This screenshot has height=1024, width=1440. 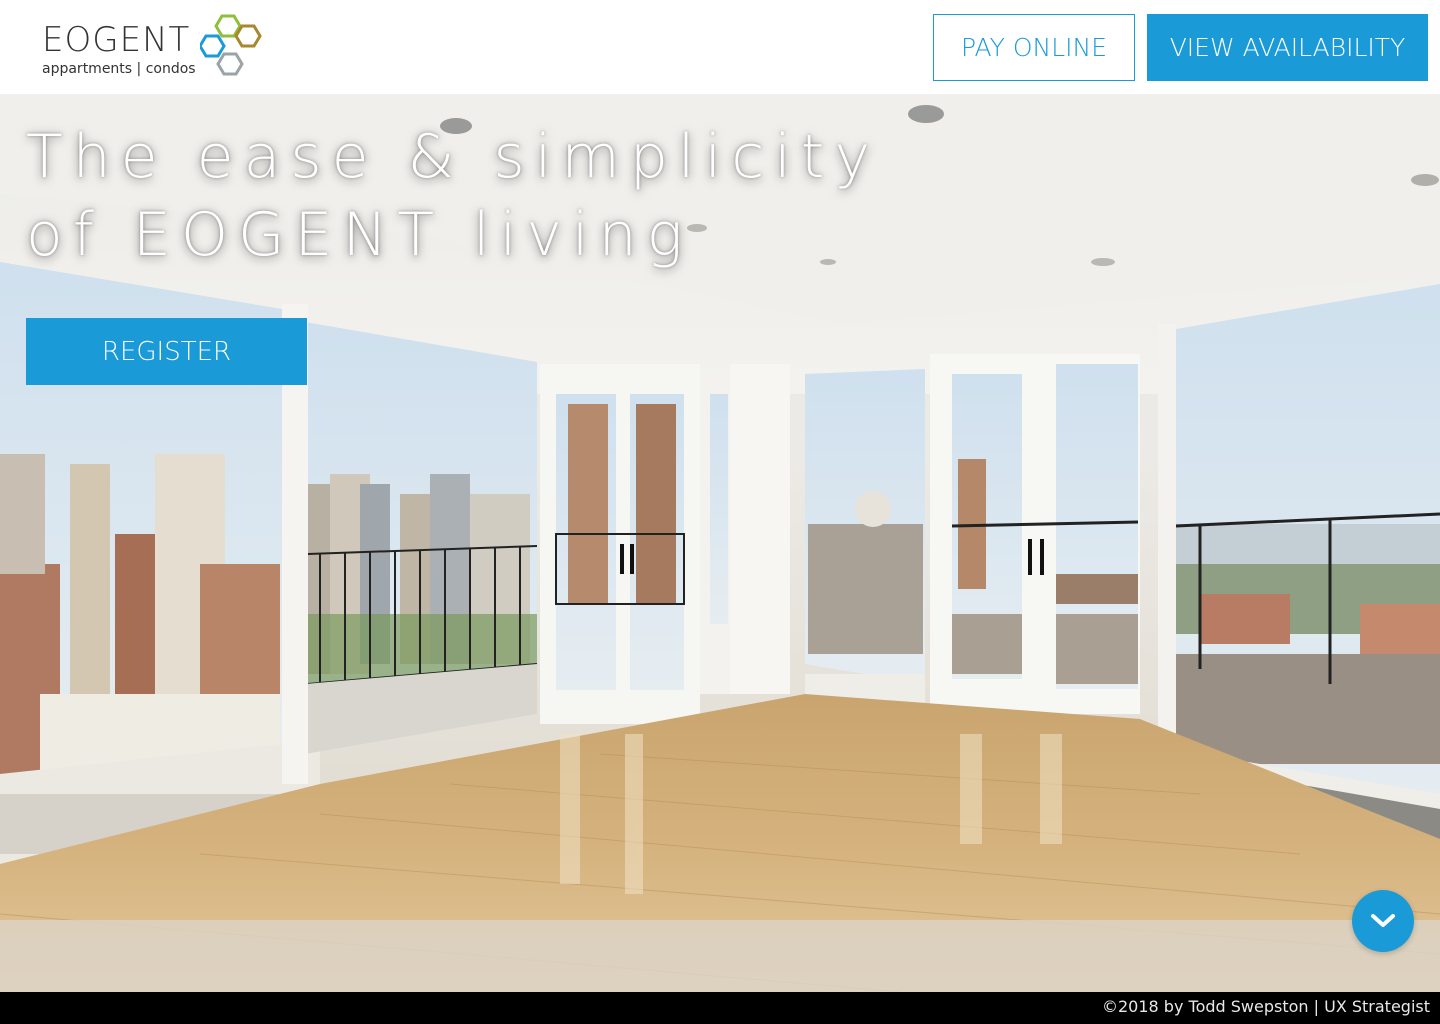 What do you see at coordinates (166, 351) in the screenshot?
I see `register-button: REGISTER` at bounding box center [166, 351].